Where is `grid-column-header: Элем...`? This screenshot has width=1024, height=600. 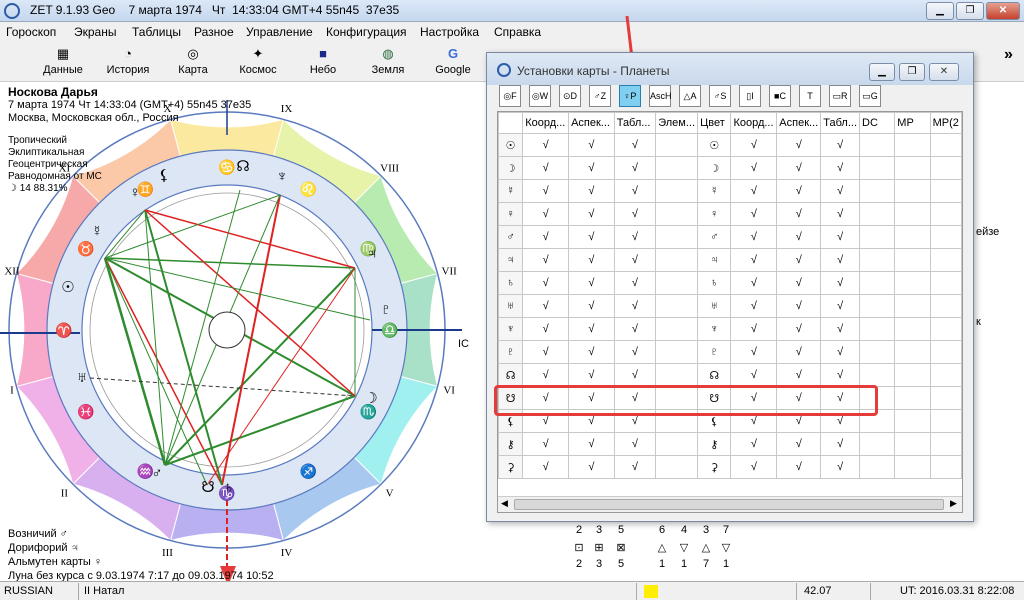
grid-column-header: Элем... is located at coordinates (677, 123).